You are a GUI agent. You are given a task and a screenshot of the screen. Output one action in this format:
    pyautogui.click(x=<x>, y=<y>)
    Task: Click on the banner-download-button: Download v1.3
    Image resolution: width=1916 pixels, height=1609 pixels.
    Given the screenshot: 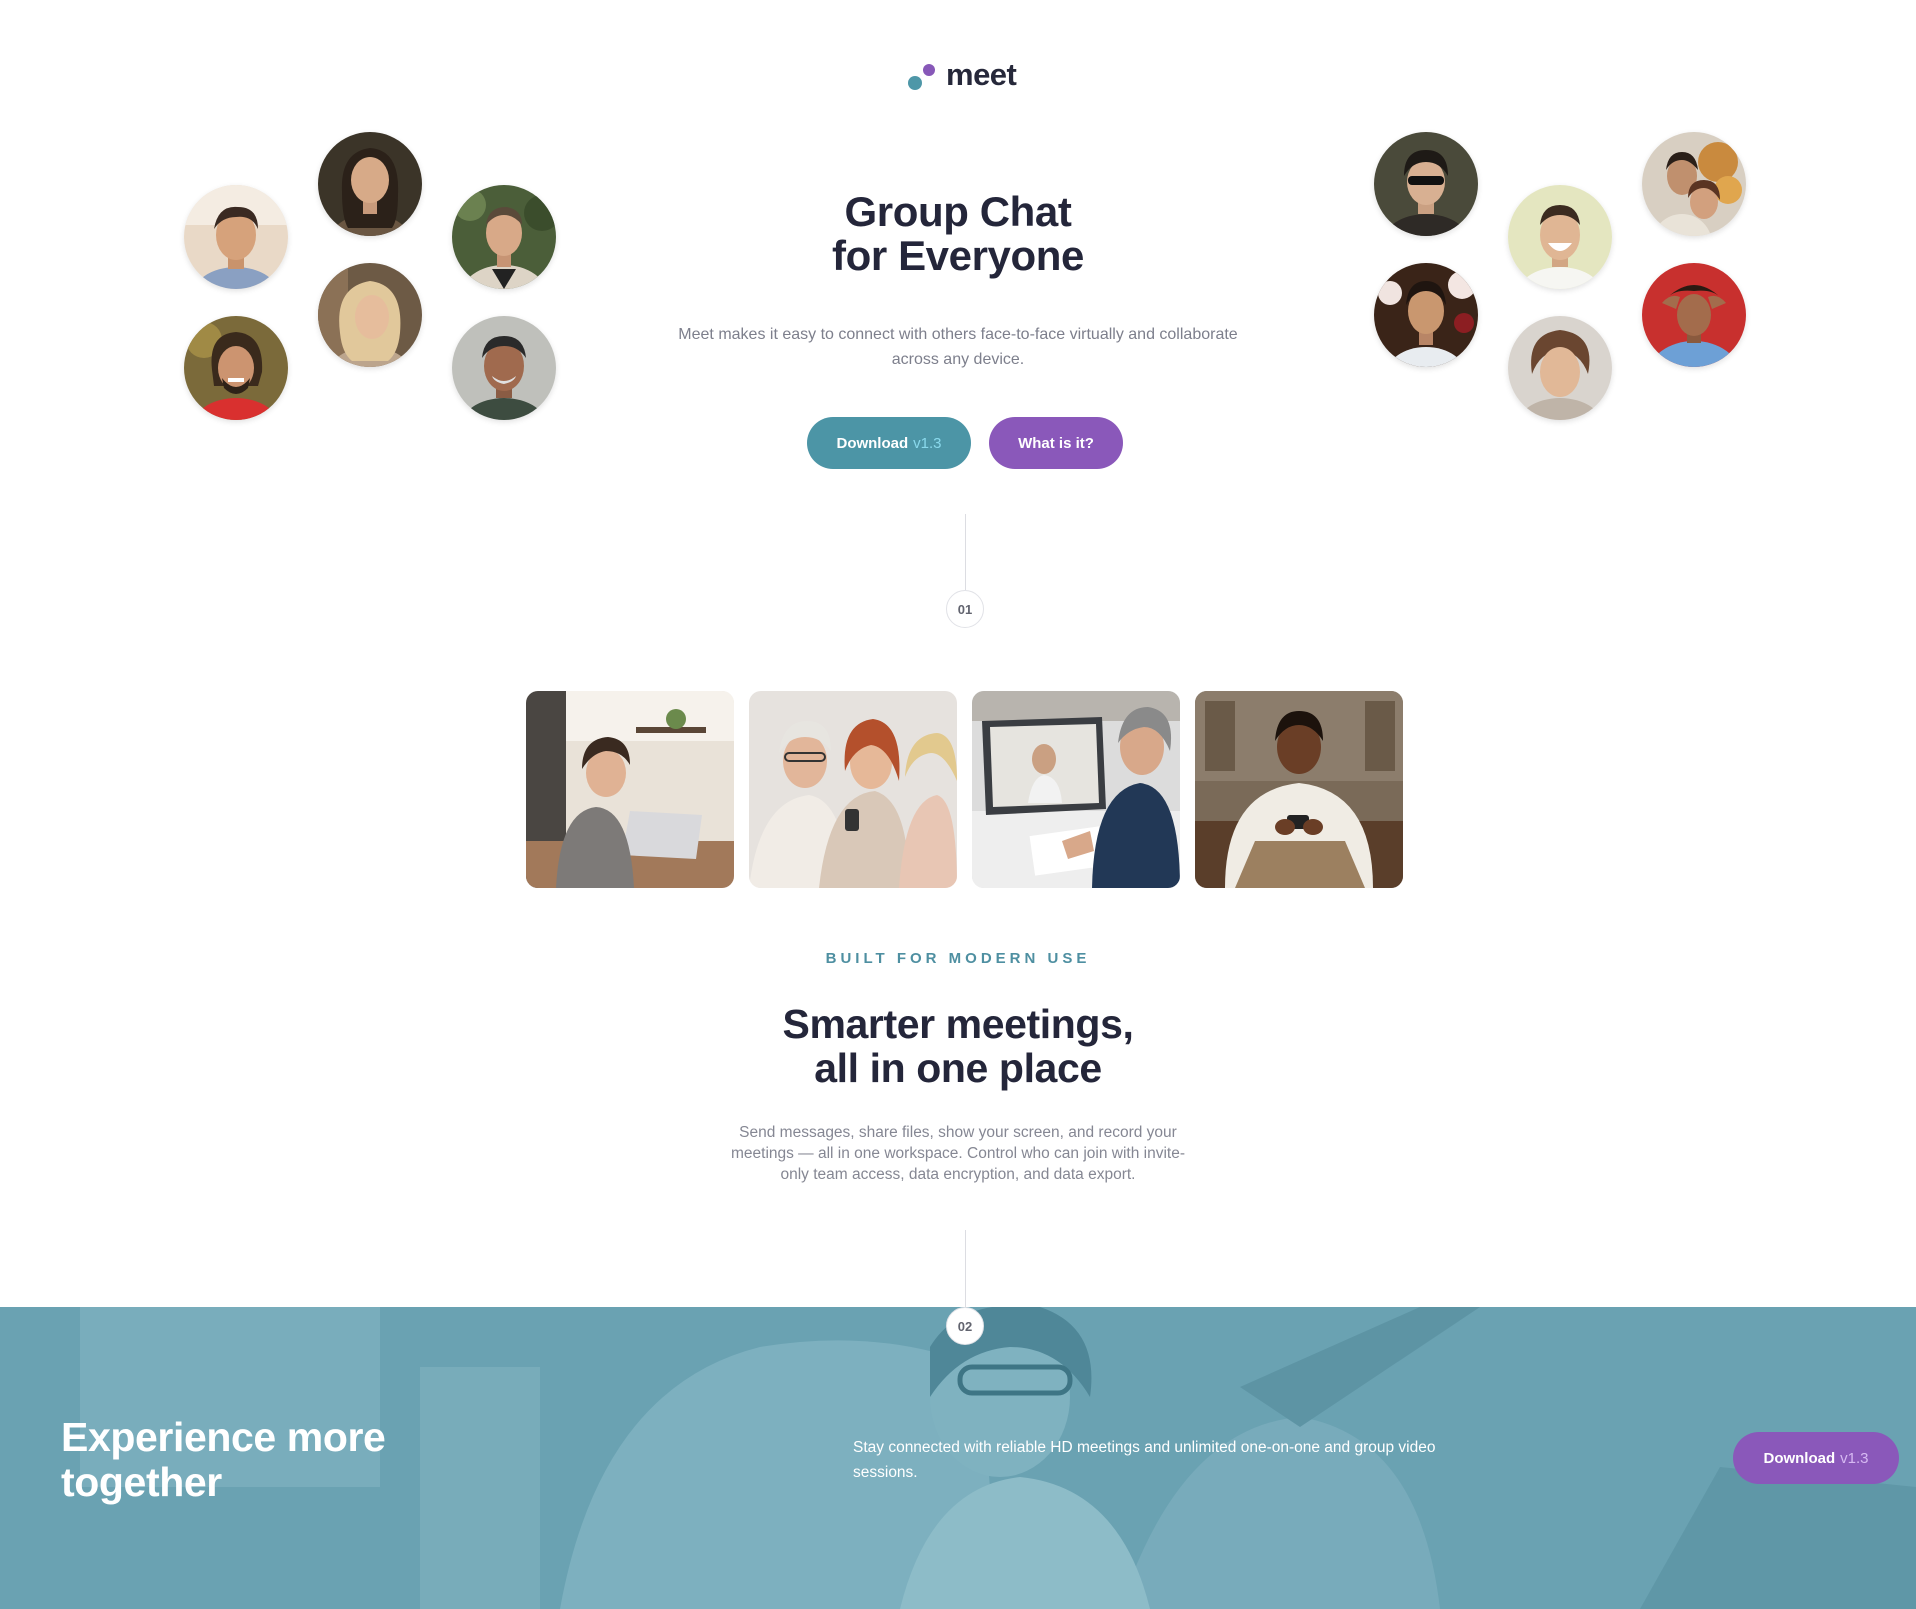 What is the action you would take?
    pyautogui.click(x=1816, y=1458)
    